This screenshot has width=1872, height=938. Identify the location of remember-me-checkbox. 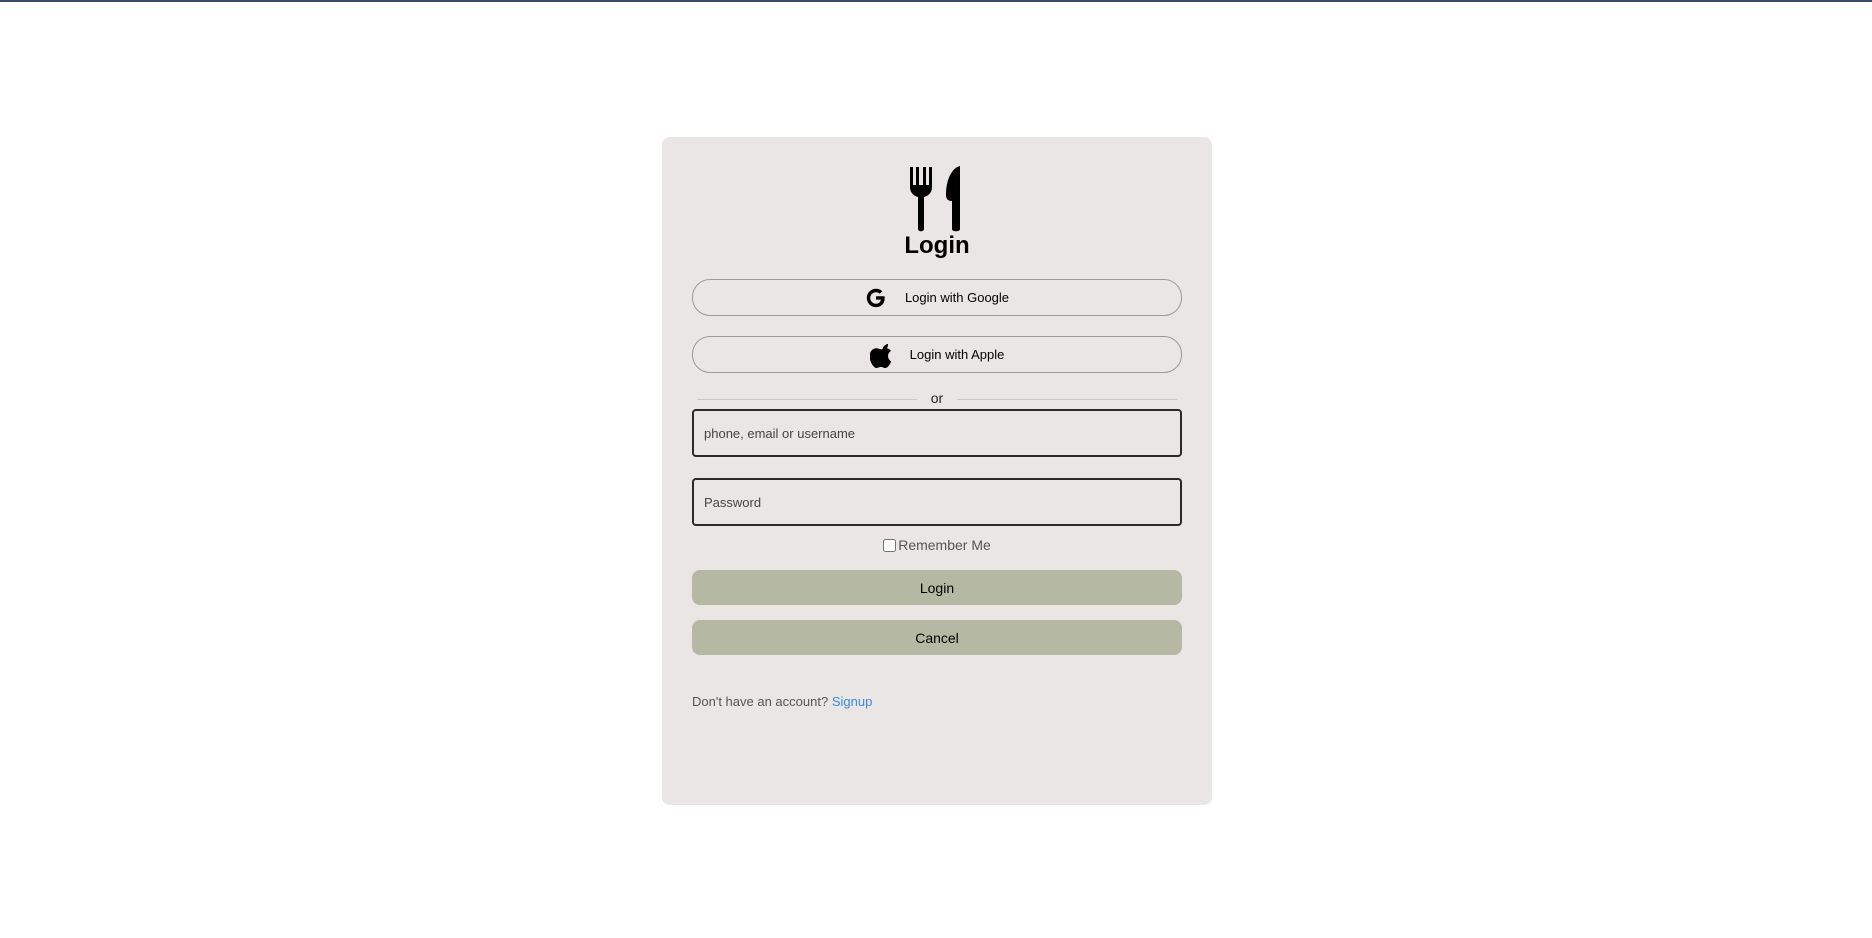
(890, 545).